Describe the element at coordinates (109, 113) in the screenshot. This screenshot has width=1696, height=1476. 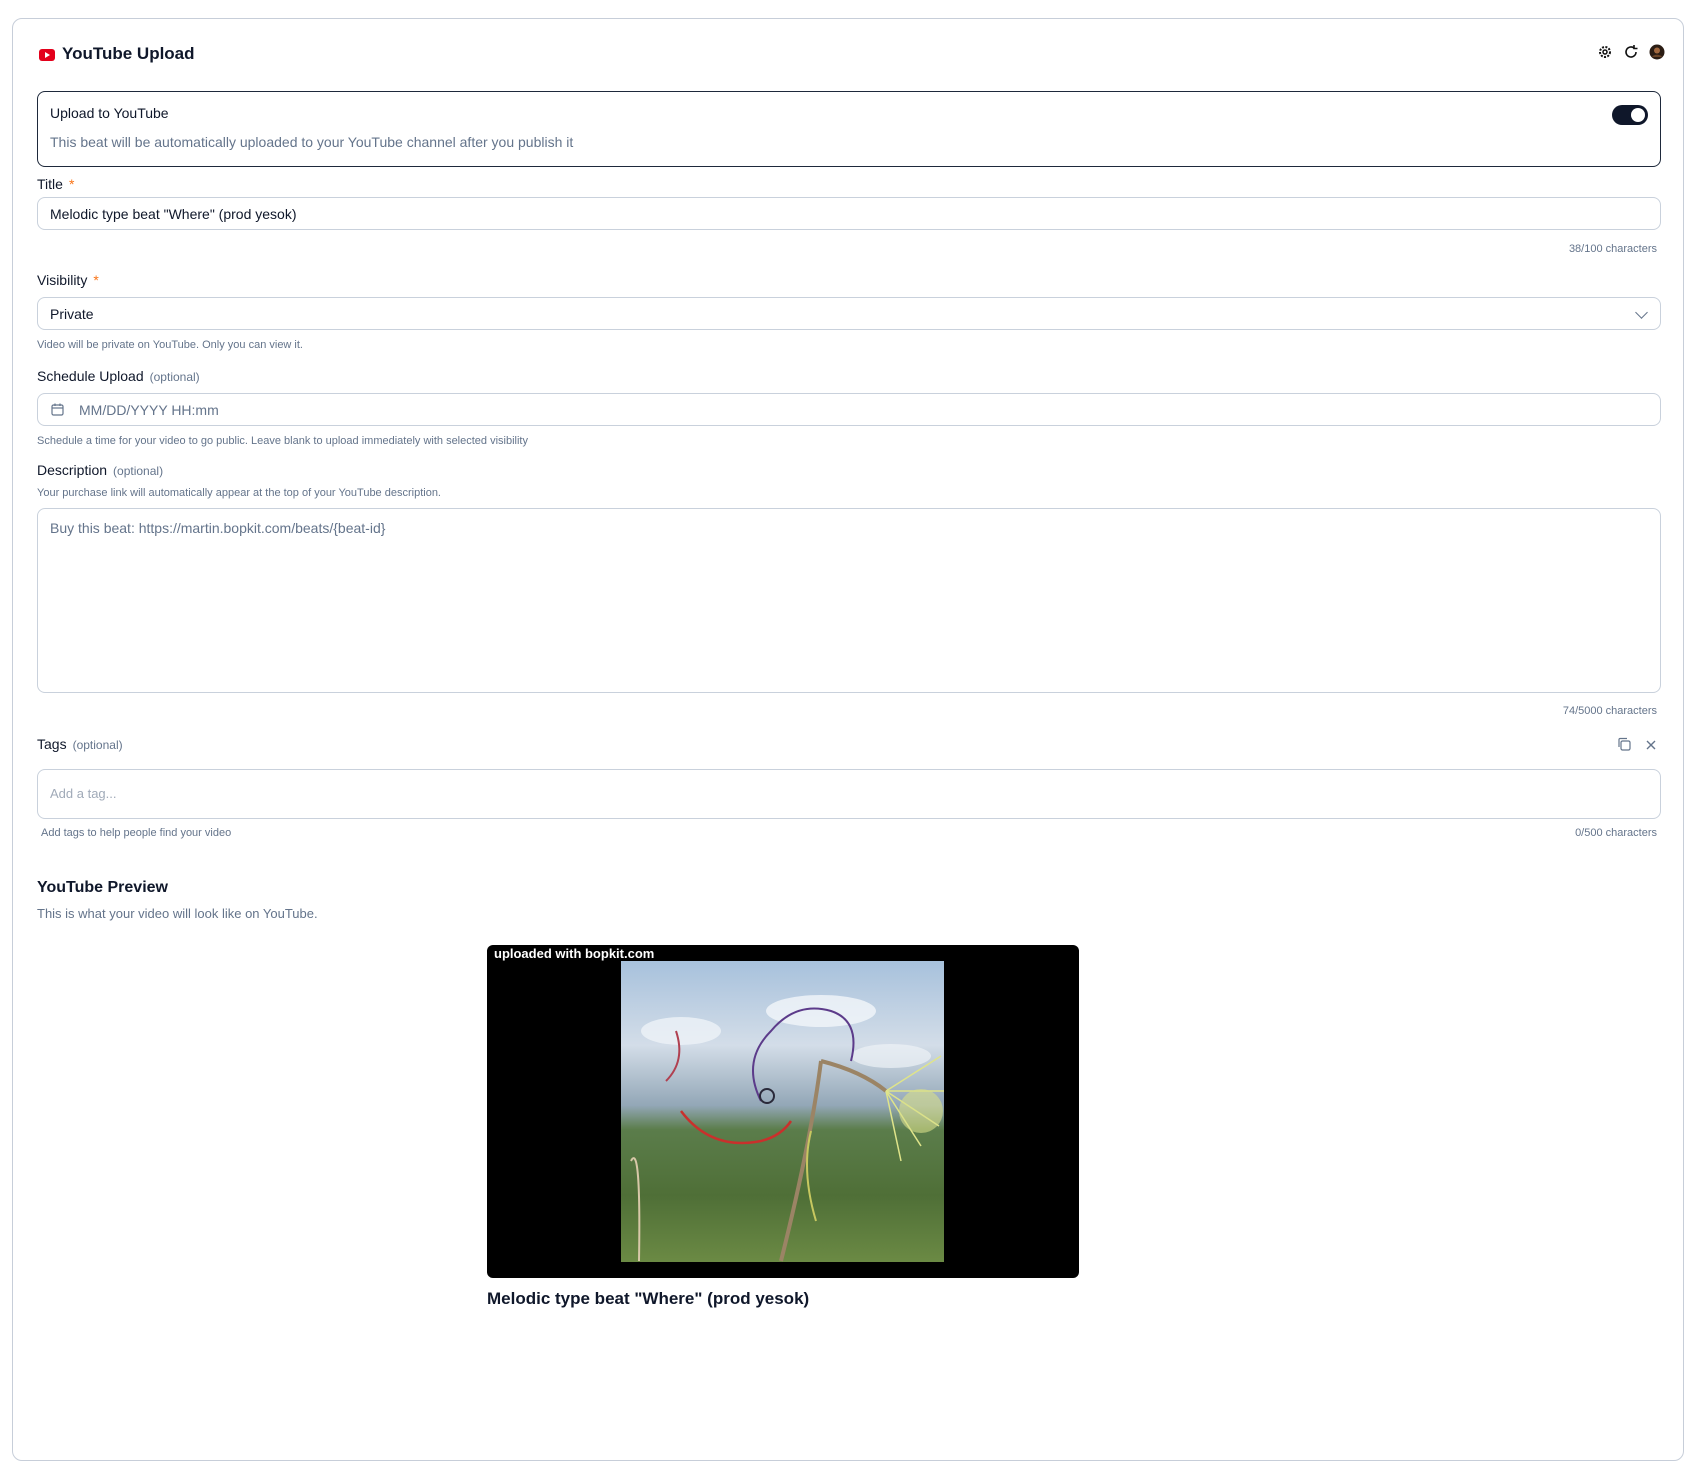
I see `upload-toggle-title: Upload to YouTube` at that location.